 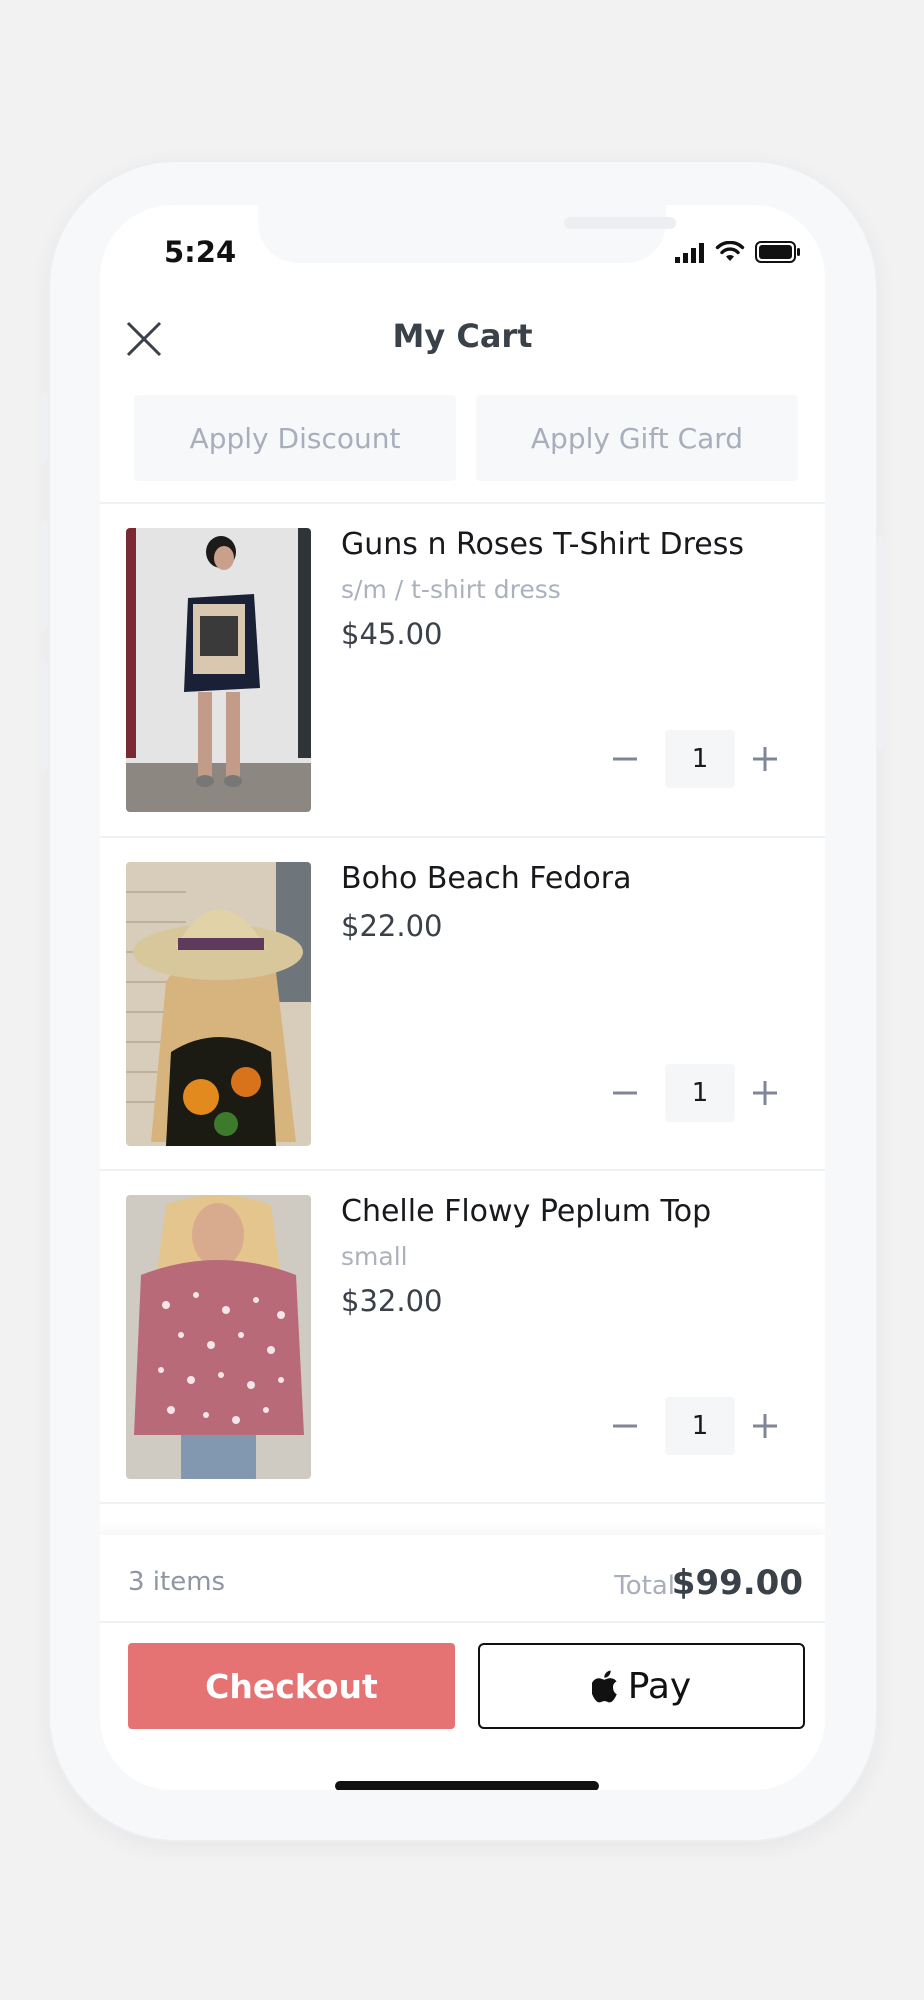 I want to click on apple-pay-button: Pay, so click(x=641, y=1686).